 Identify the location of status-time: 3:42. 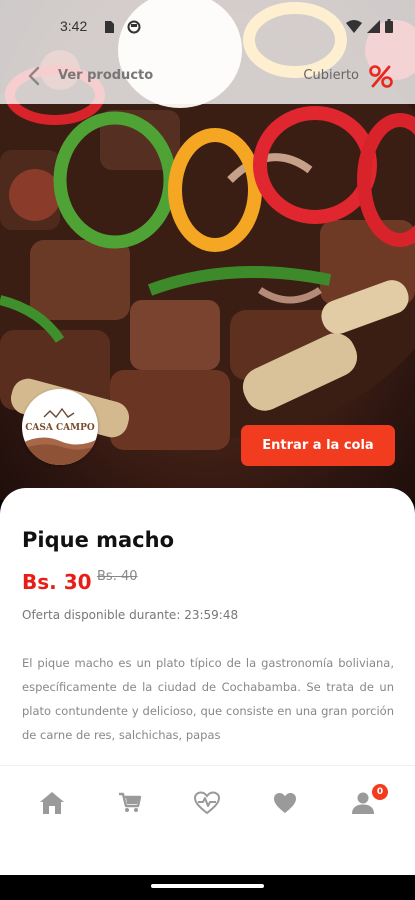
(74, 26).